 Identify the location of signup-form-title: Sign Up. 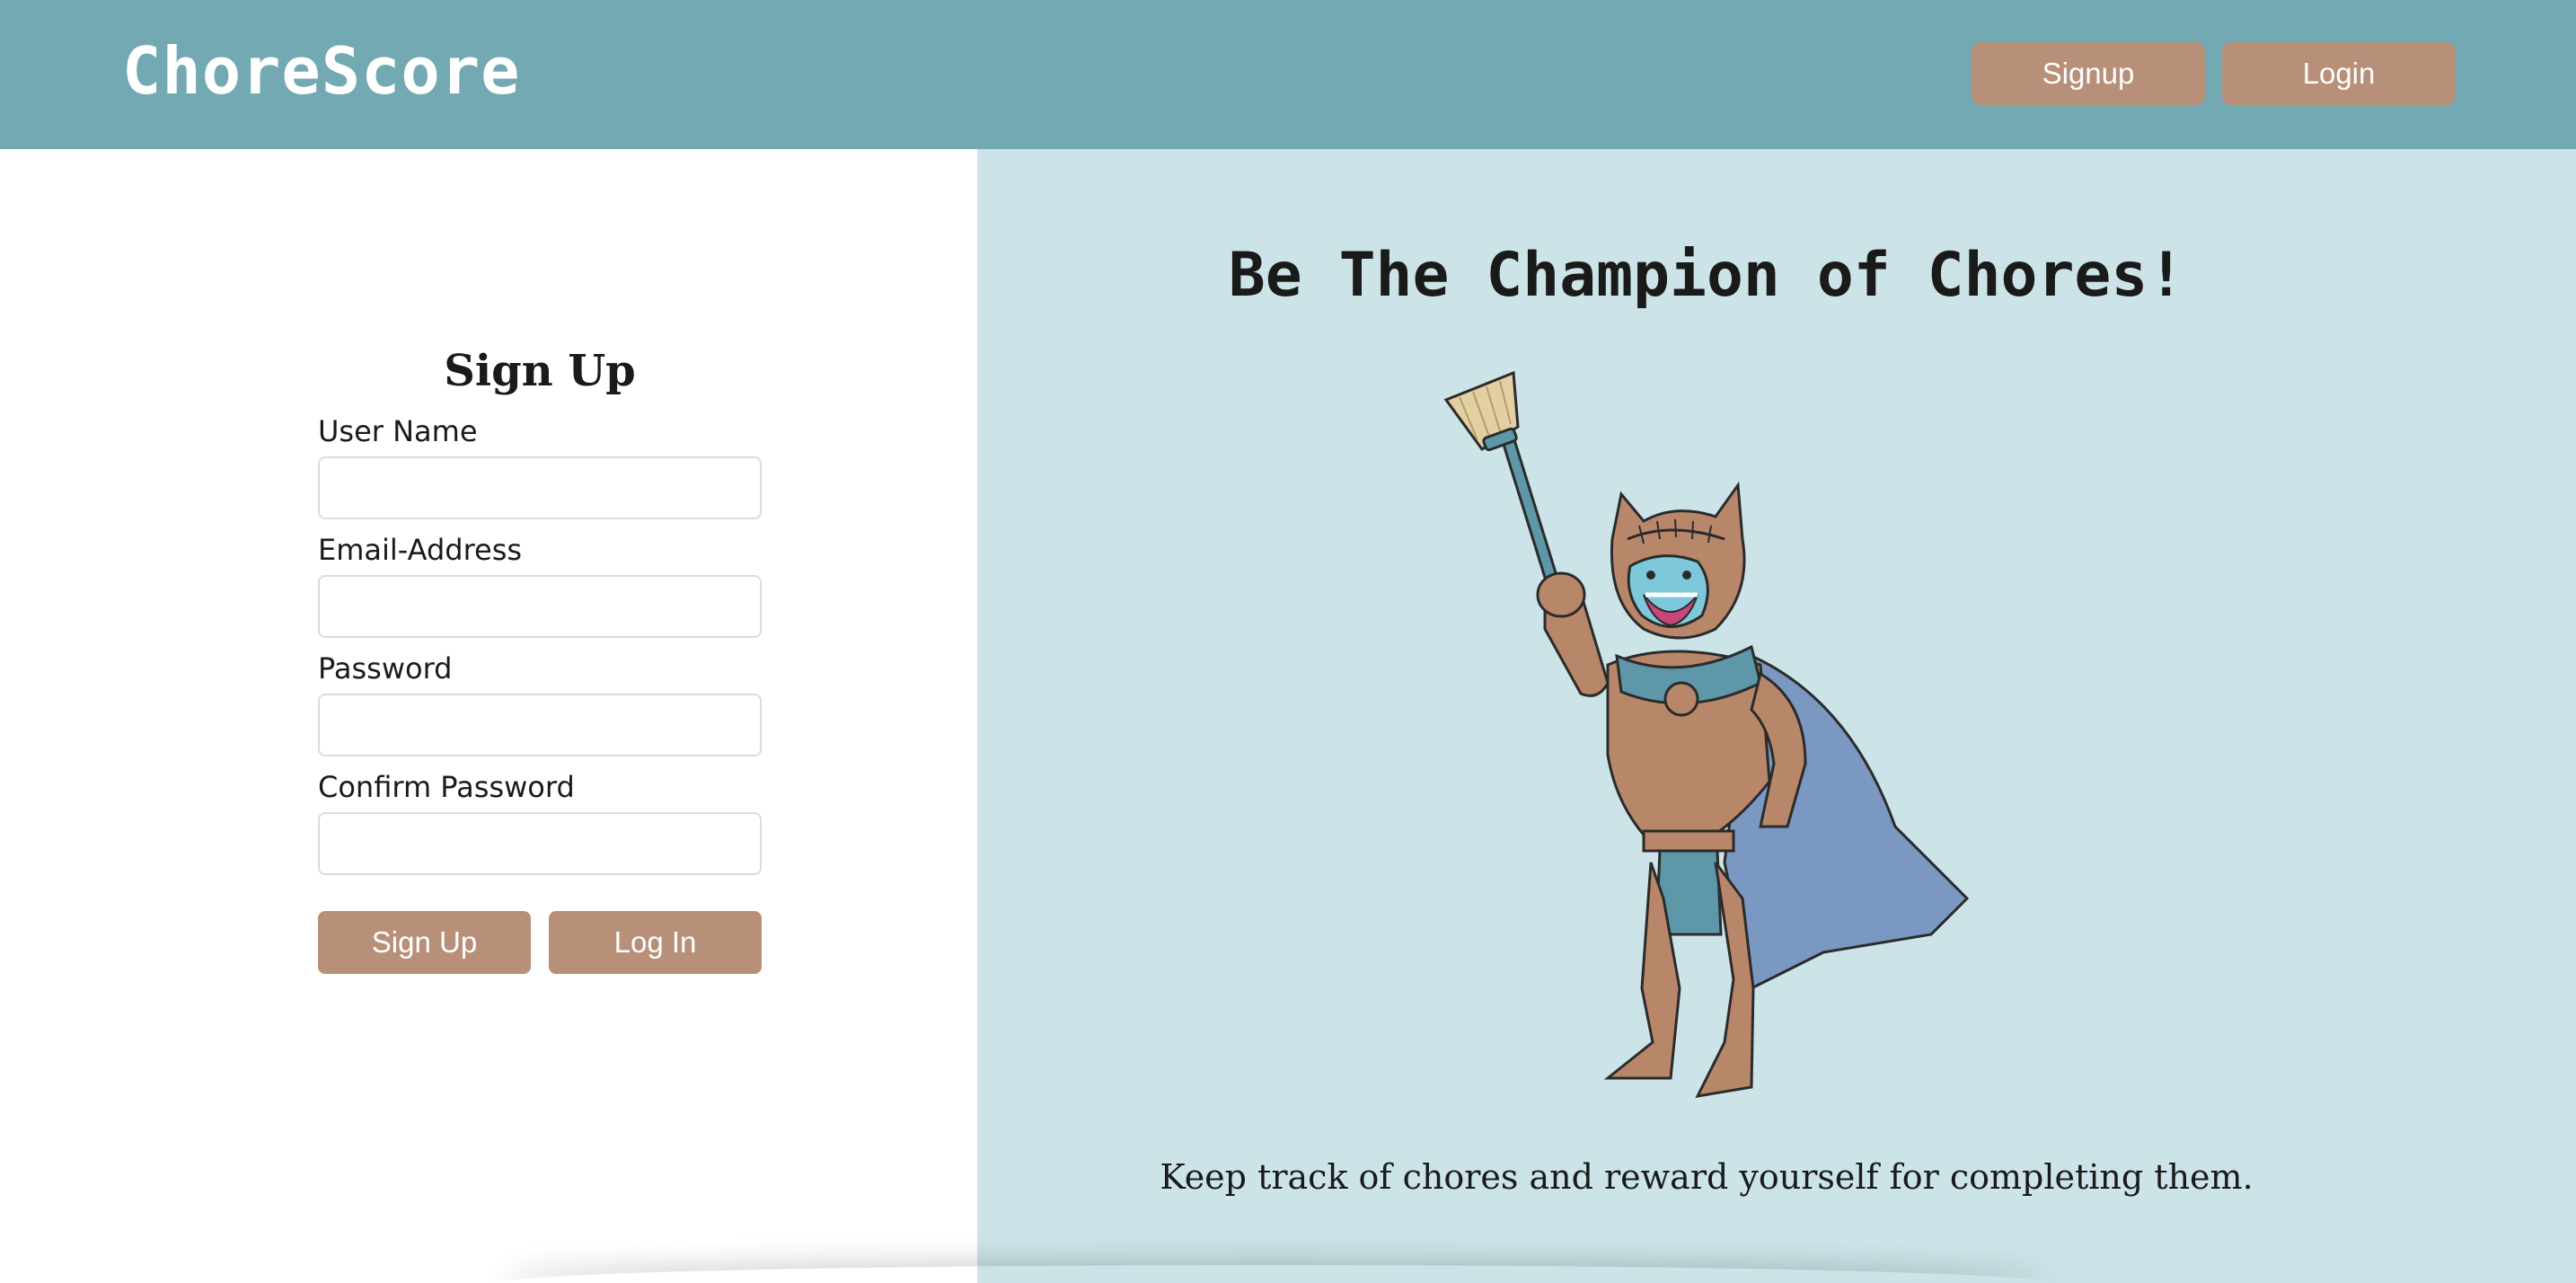
(540, 371).